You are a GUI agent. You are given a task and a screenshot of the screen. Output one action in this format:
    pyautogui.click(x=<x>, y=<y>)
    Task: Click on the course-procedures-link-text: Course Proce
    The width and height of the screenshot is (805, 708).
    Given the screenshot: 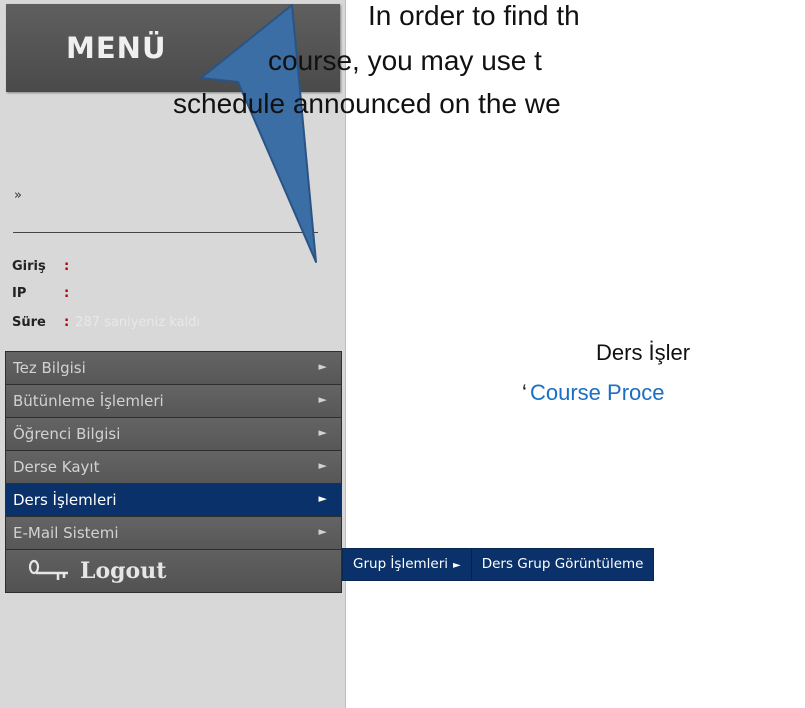 What is the action you would take?
    pyautogui.click(x=597, y=392)
    